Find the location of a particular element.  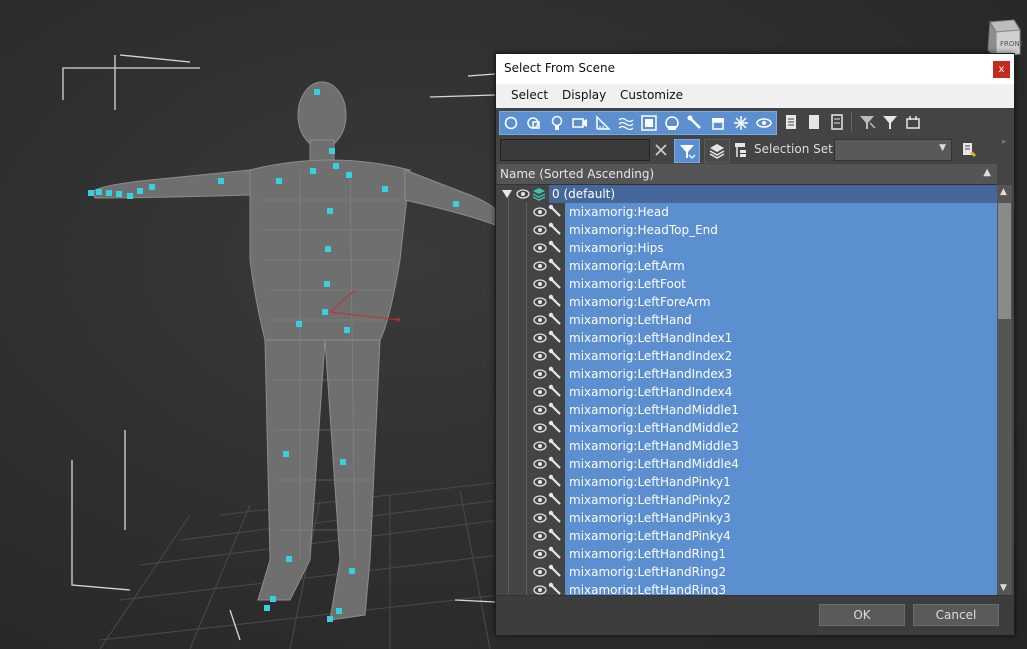

scene-object-row: mixamorig:LeftFoot is located at coordinates (747, 284).